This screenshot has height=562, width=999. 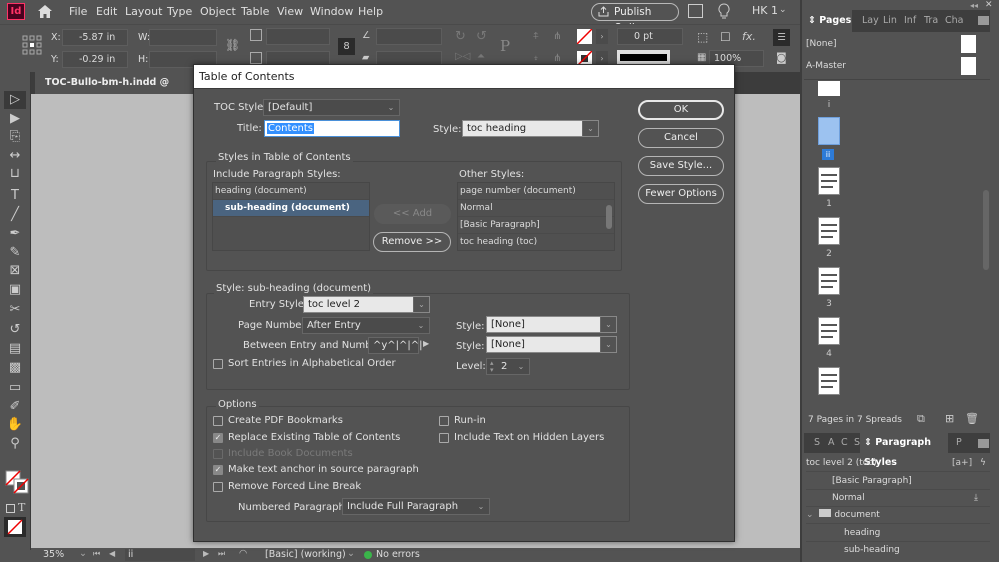 What do you see at coordinates (346, 46) in the screenshot?
I see `link-scale-icon: 8` at bounding box center [346, 46].